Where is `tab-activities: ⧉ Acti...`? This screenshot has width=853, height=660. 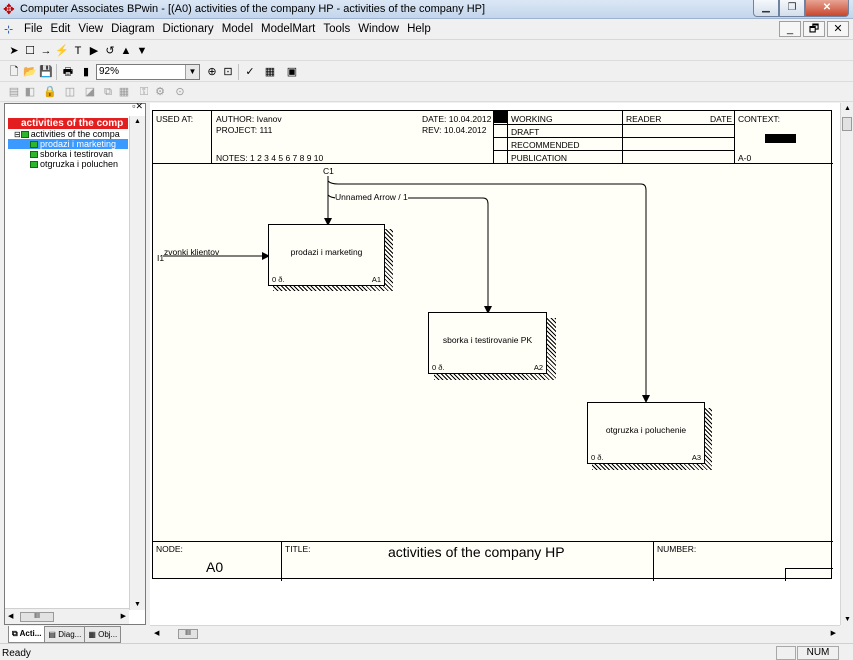
tab-activities: ⧉ Acti... is located at coordinates (27, 634).